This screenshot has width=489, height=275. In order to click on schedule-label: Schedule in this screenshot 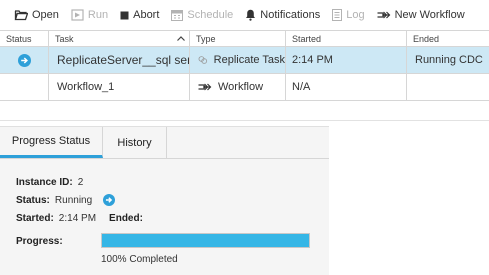, I will do `click(210, 15)`.